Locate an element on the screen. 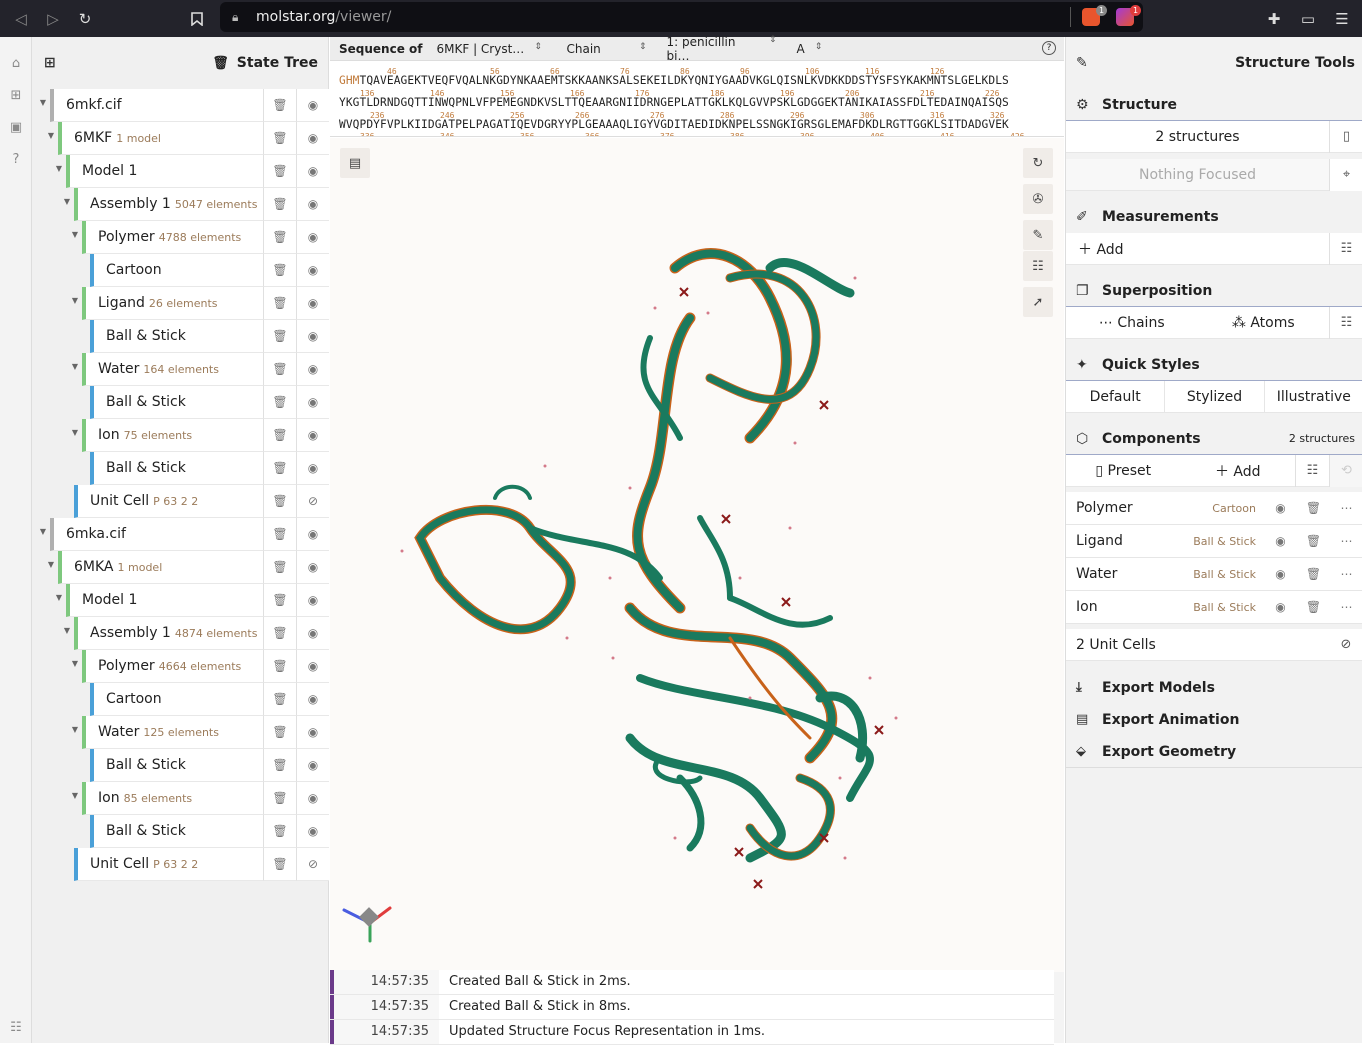 The width and height of the screenshot is (1362, 1045). export-animation-button: ▤ Export Animation is located at coordinates (1214, 720).